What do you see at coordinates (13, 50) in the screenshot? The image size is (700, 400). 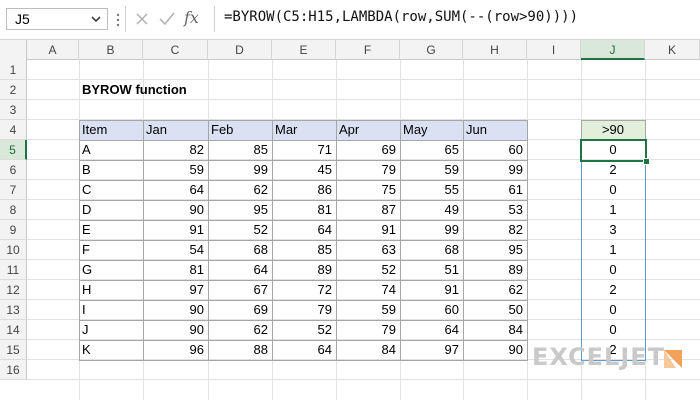 I see `select-all-corner` at bounding box center [13, 50].